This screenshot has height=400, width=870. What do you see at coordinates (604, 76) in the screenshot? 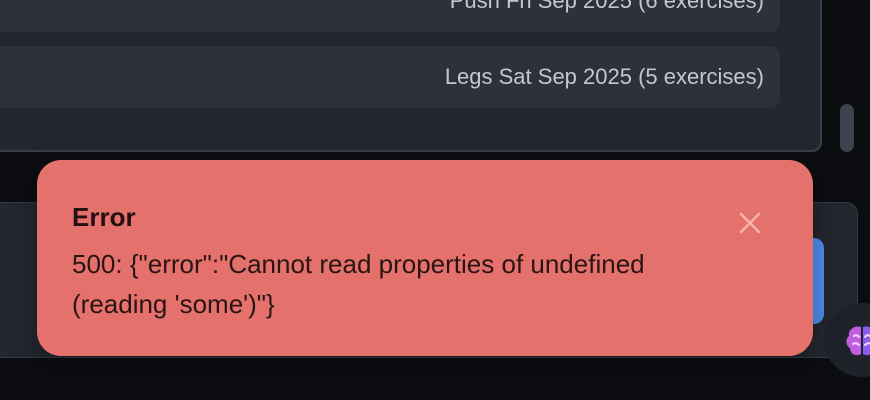
I see `workout-item-label: Legs Sat Sep 2025 (5 exercises)` at bounding box center [604, 76].